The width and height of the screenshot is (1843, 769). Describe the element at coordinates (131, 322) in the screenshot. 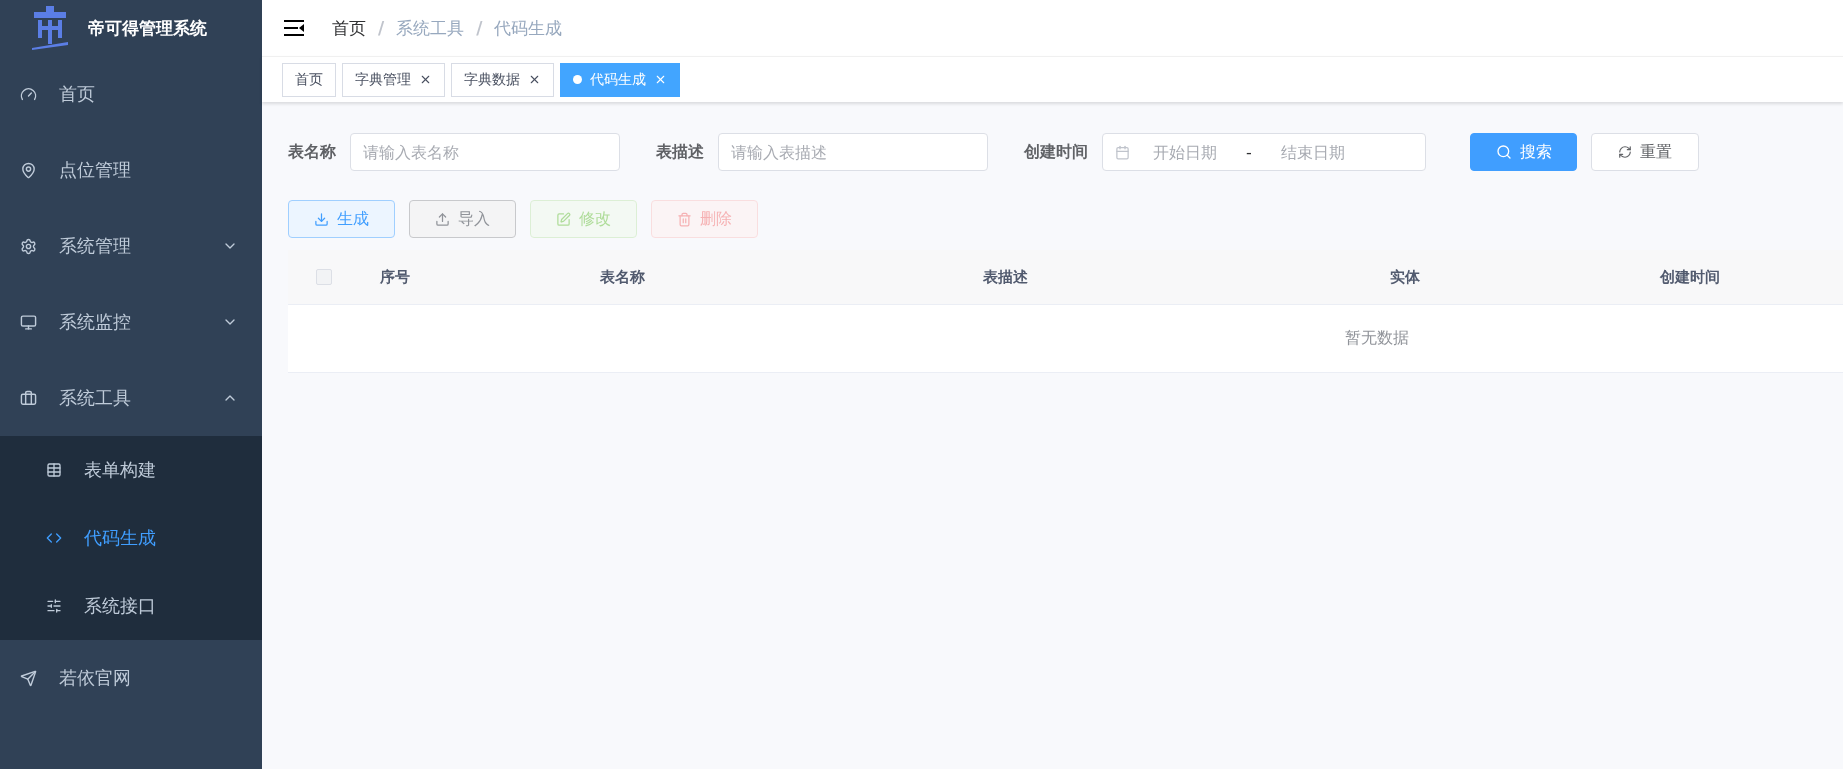

I see `menu-item: 系统监控` at that location.